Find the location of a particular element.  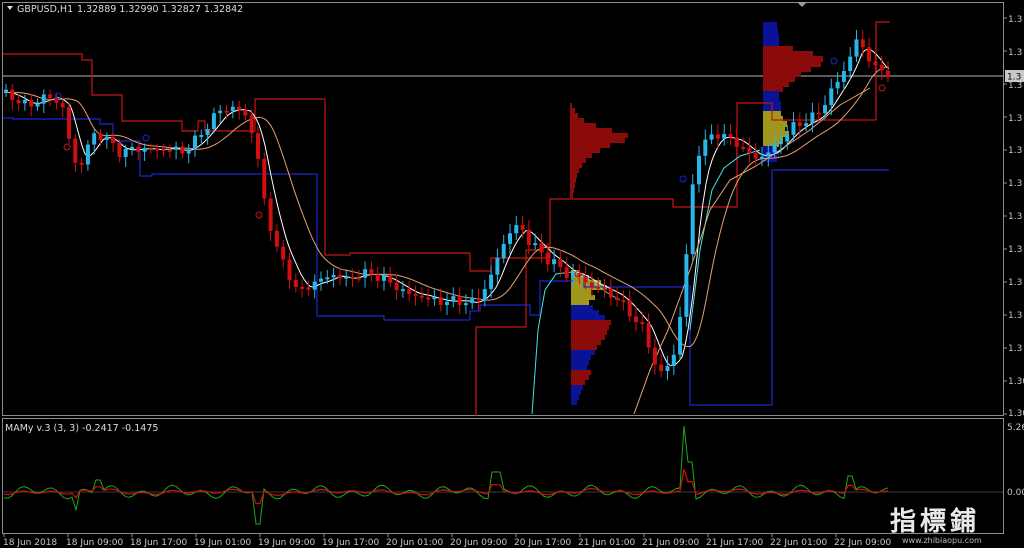

time-label: 18 Jun 2018 is located at coordinates (30, 543).